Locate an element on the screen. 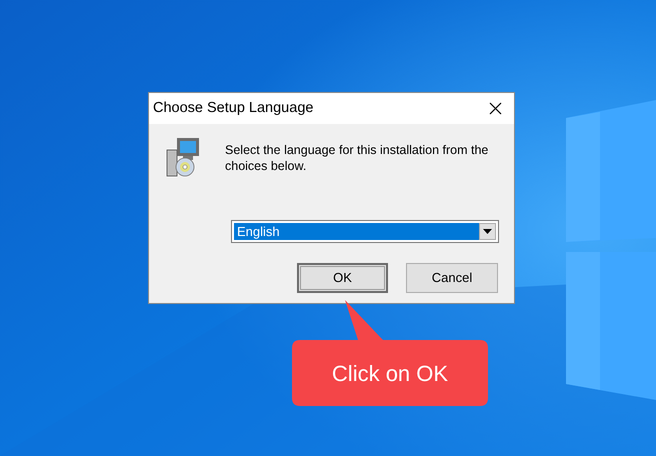 The width and height of the screenshot is (656, 456). callout-text: Click on OK is located at coordinates (390, 374).